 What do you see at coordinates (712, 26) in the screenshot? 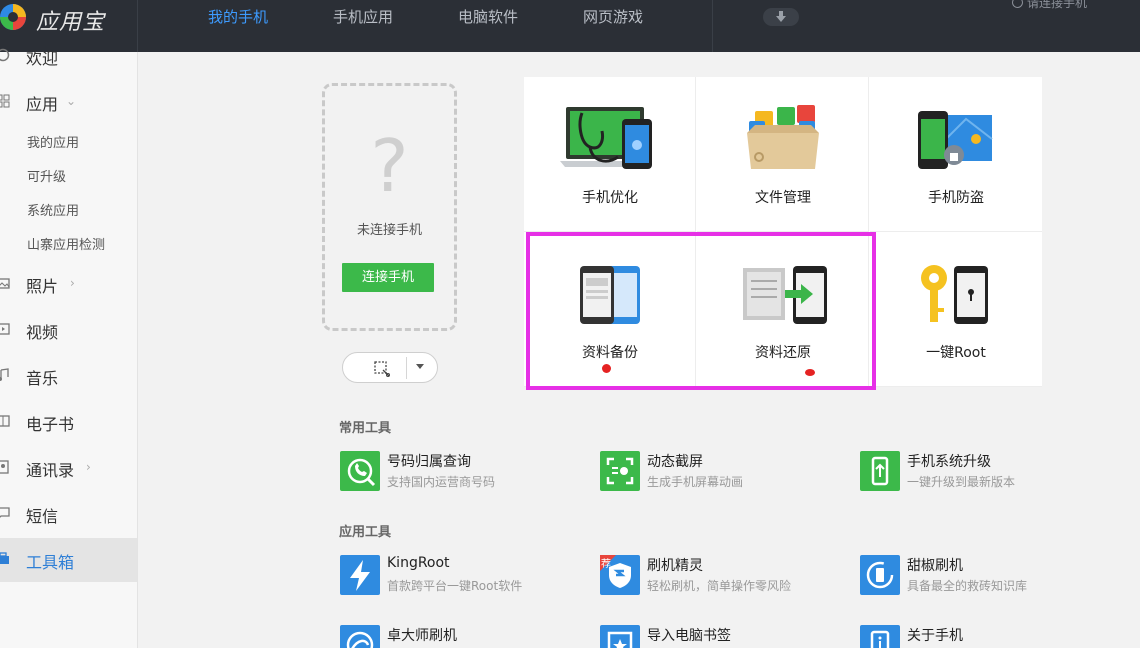
I see `nav-divider` at bounding box center [712, 26].